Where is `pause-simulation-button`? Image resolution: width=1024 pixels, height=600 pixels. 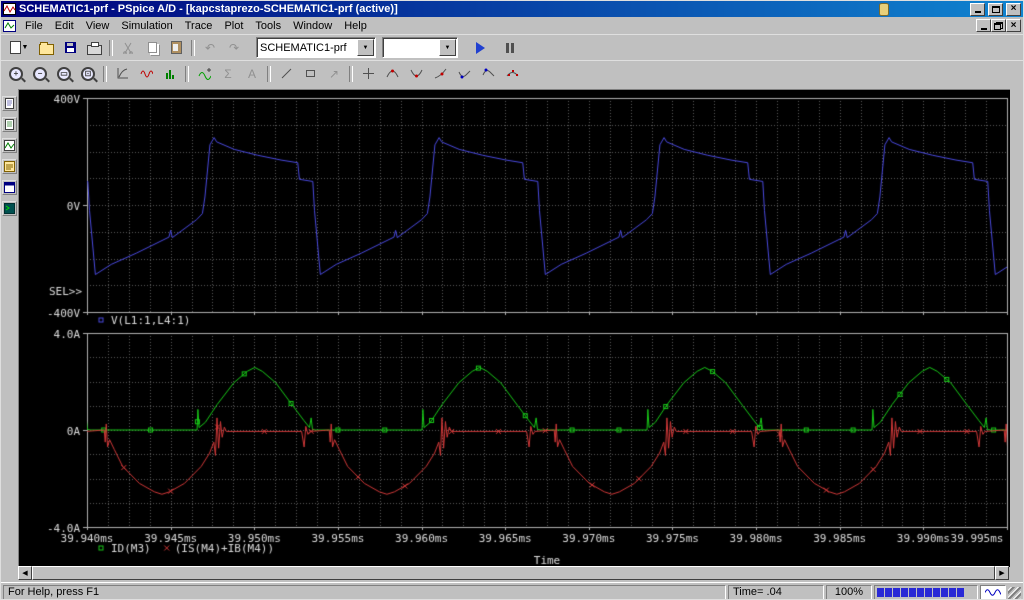 pause-simulation-button is located at coordinates (510, 48).